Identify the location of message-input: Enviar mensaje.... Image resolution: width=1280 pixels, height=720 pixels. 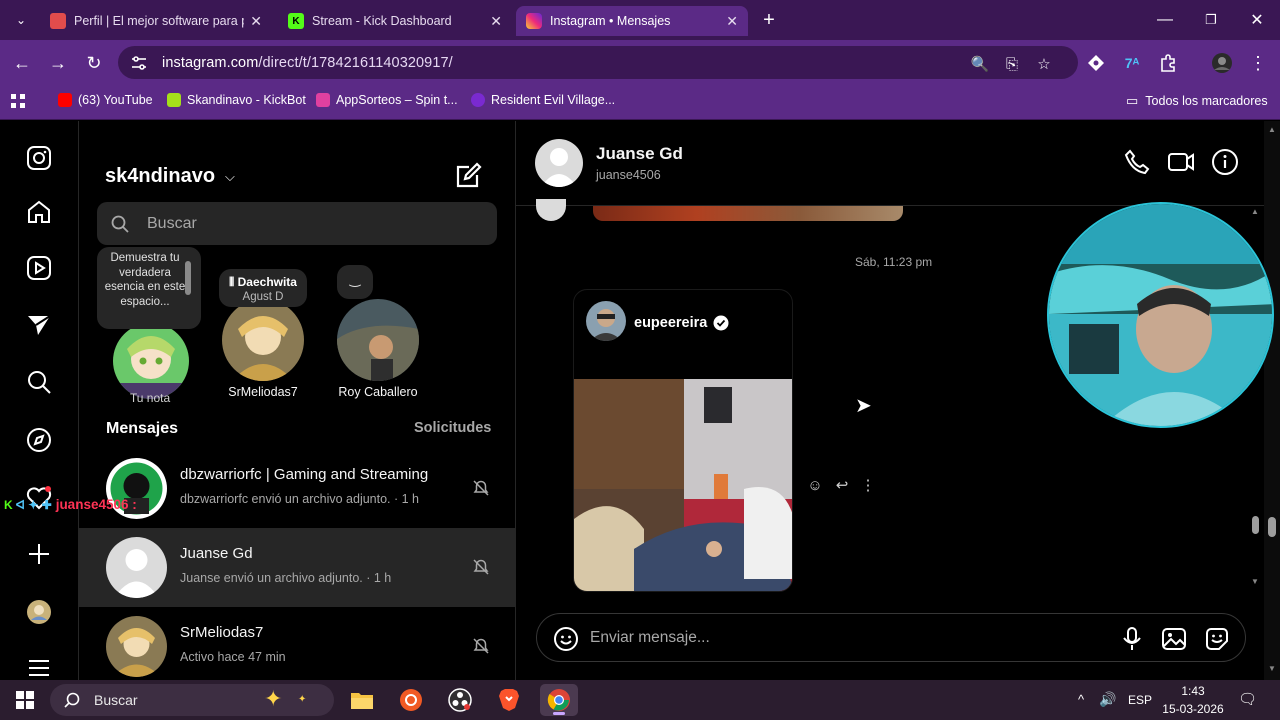
(650, 638).